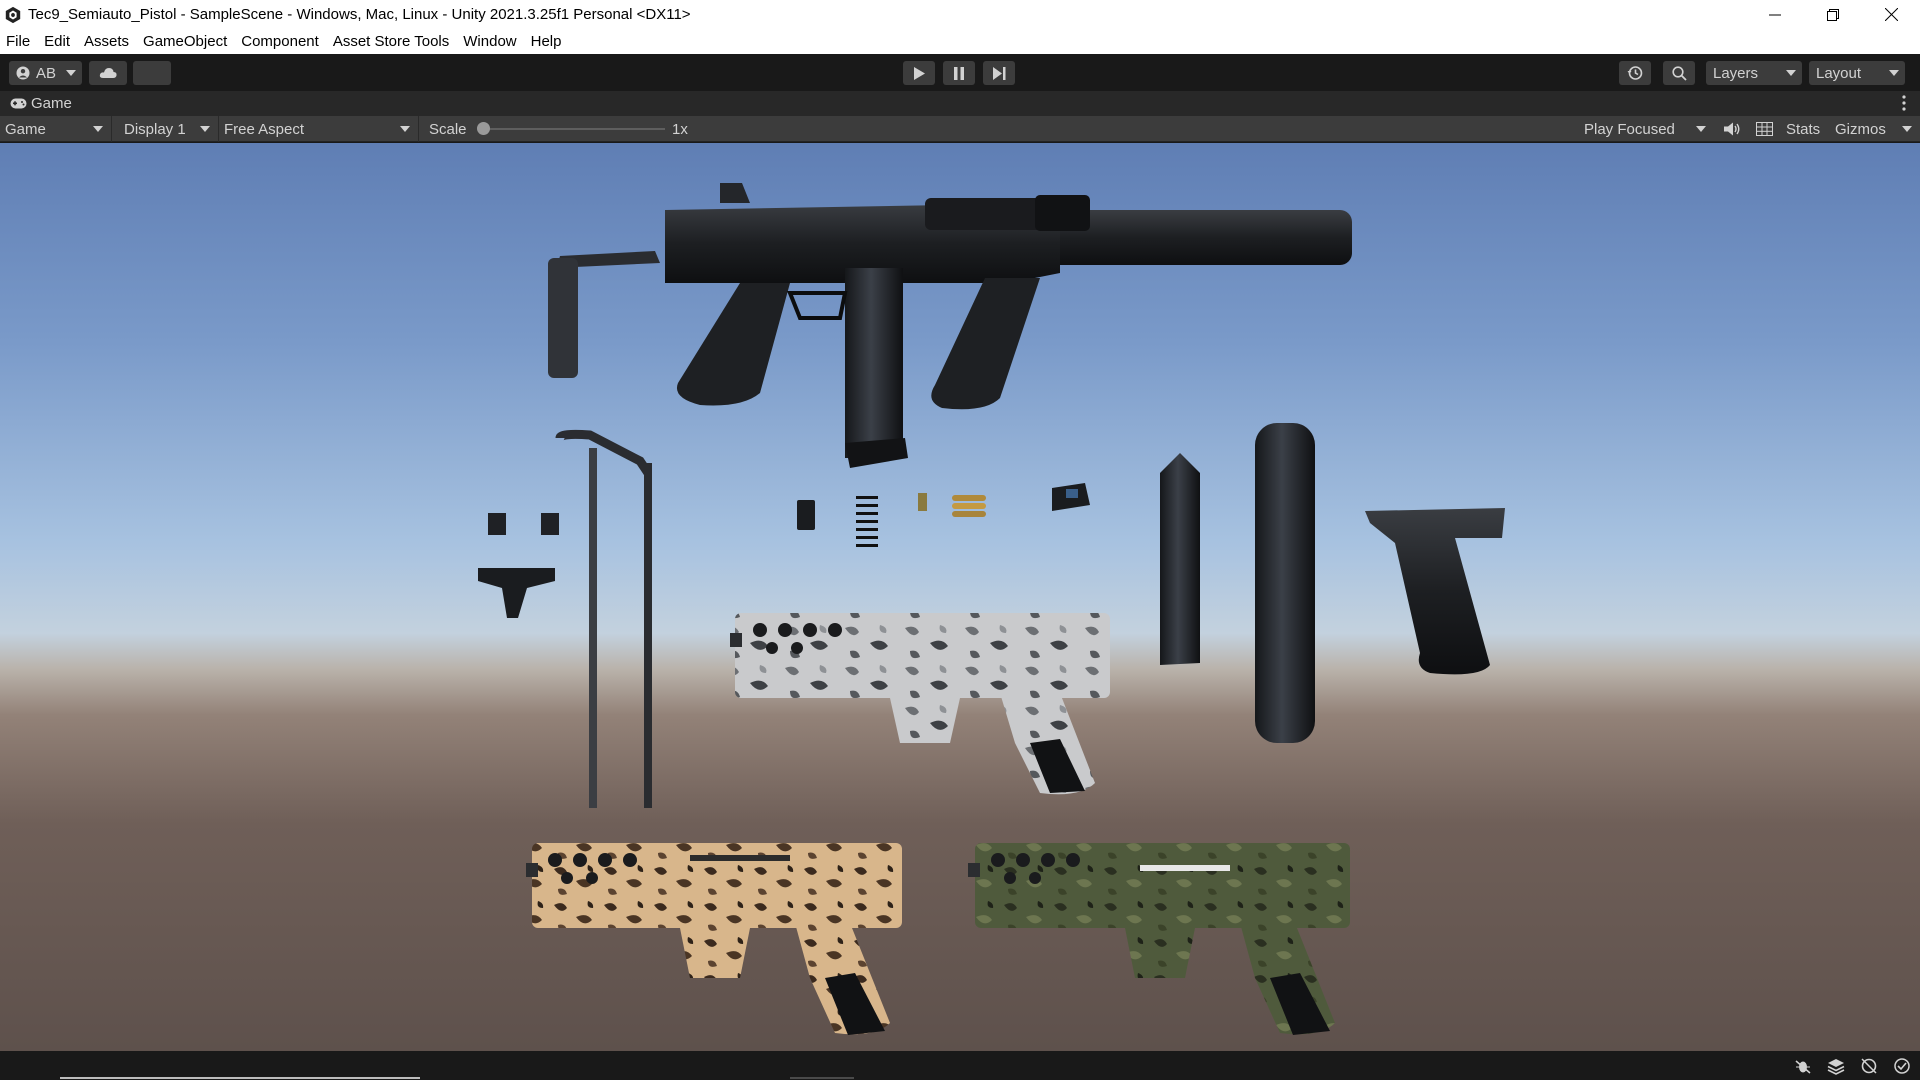 The width and height of the screenshot is (1920, 1080). I want to click on suppressor-part, so click(1285, 583).